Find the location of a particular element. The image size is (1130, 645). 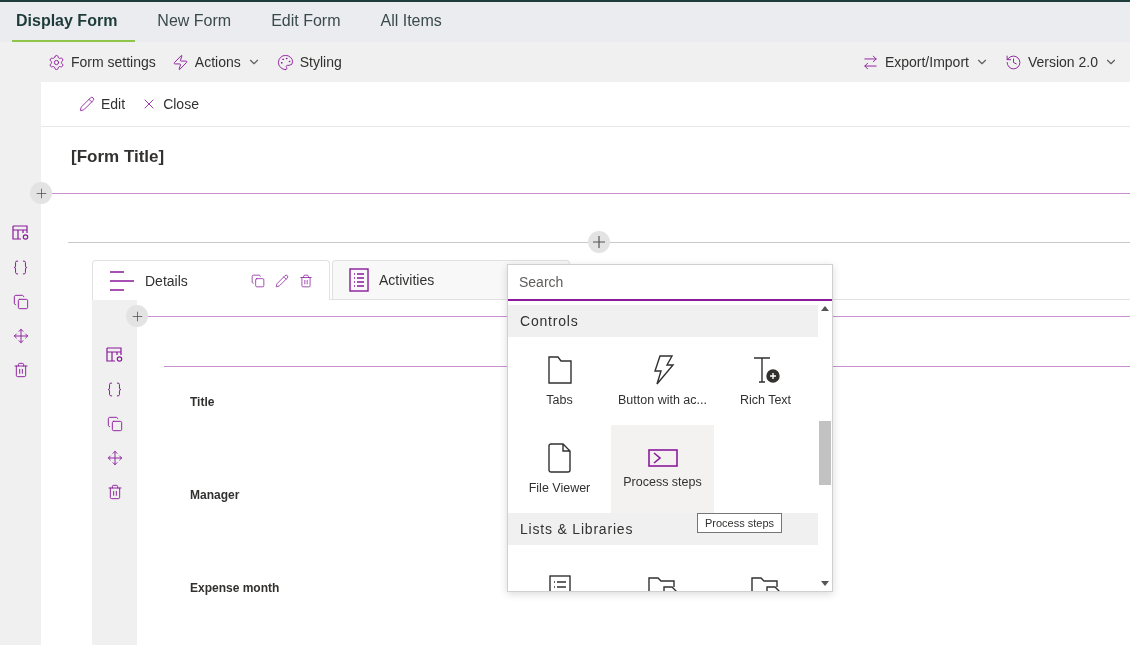

scroll-down-arrow-icon is located at coordinates (825, 584).